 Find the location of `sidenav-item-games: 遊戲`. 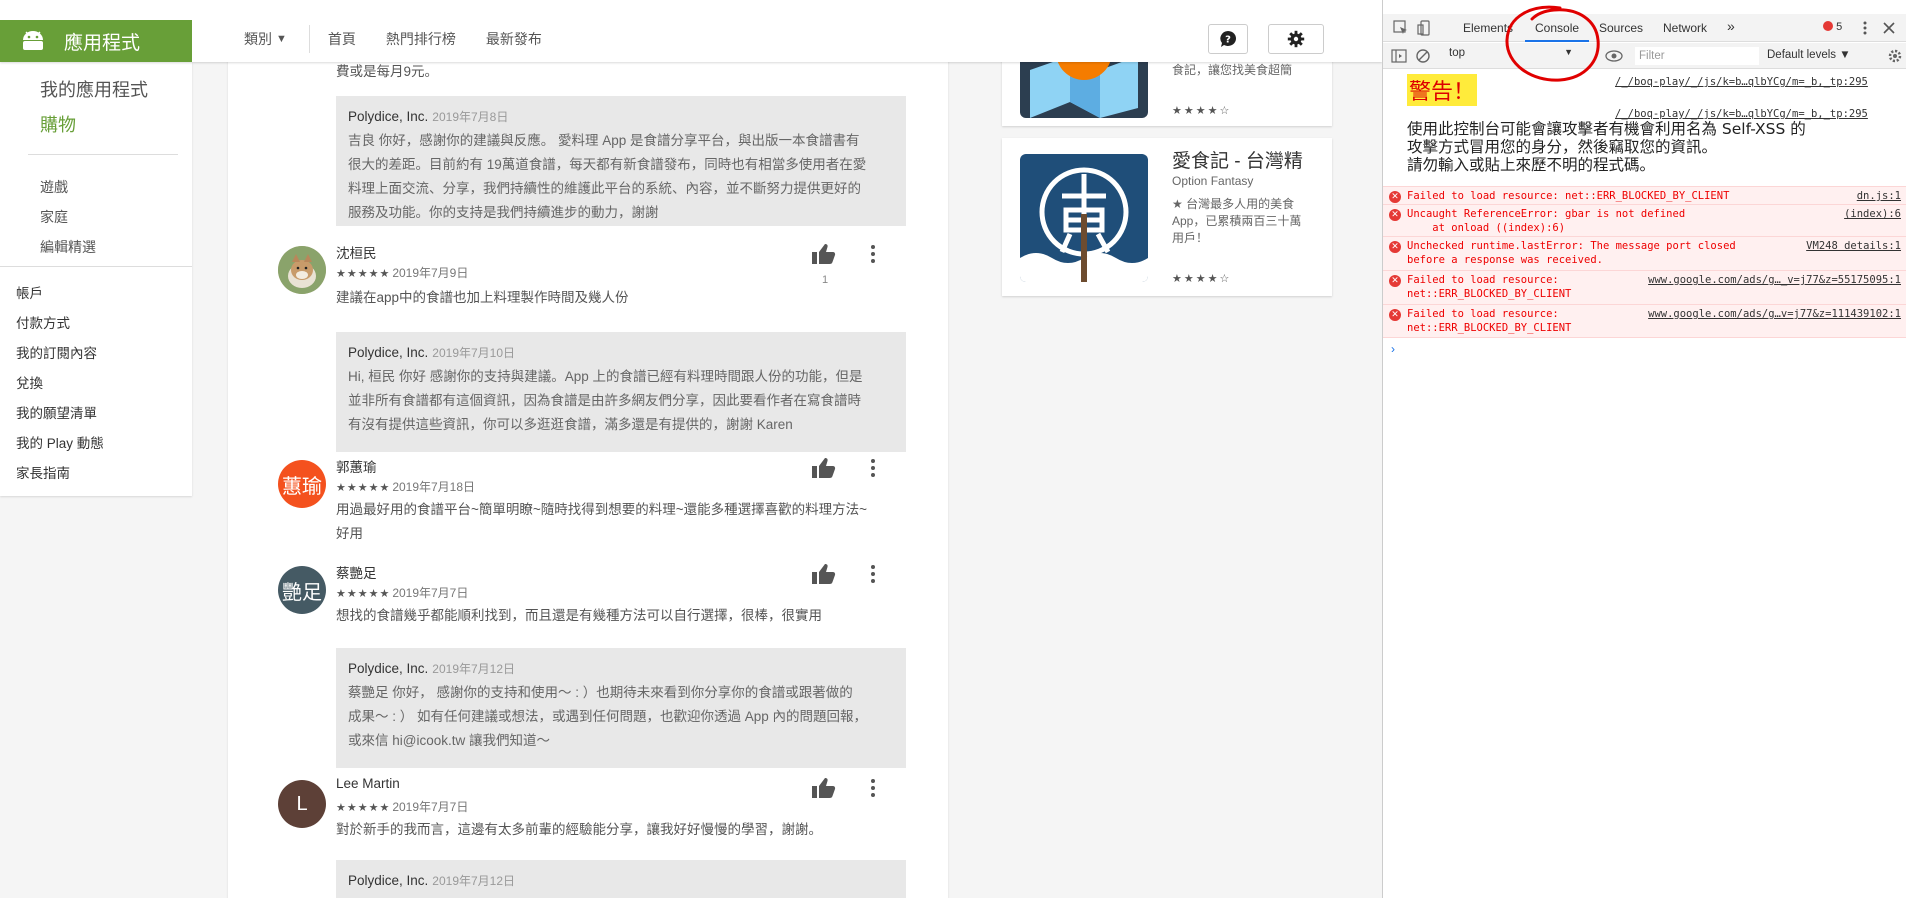

sidenav-item-games: 遊戲 is located at coordinates (54, 187).